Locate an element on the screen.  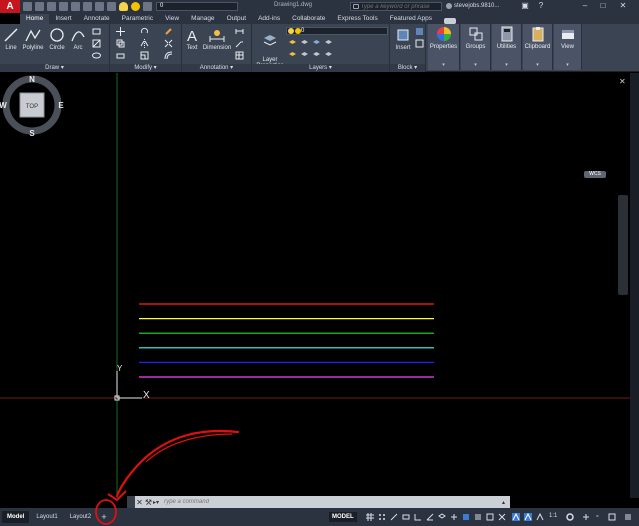
share-icon is located at coordinates (75, 6).